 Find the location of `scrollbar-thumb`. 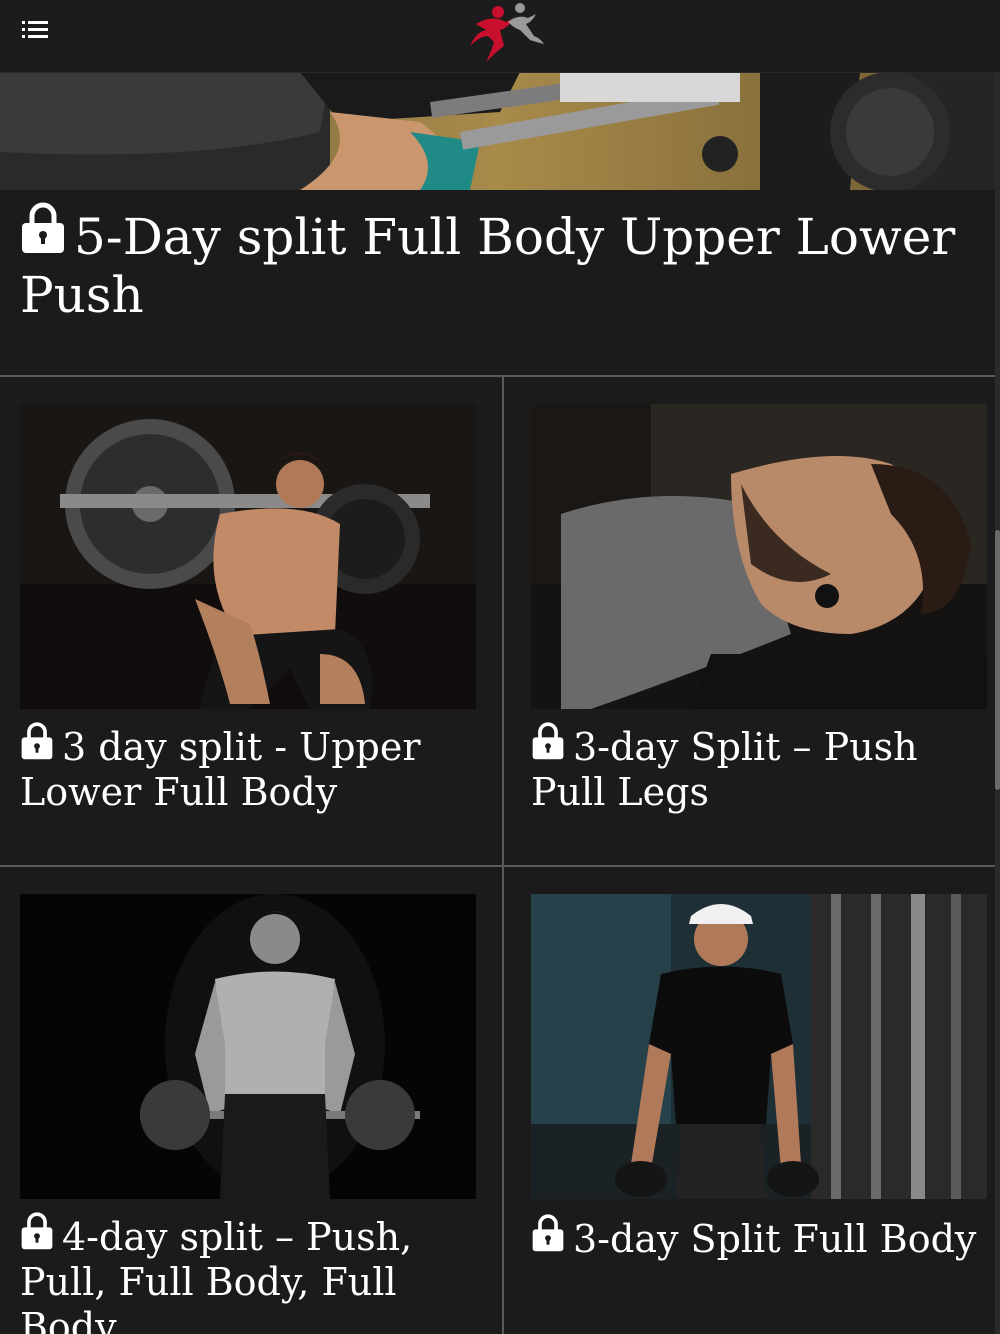

scrollbar-thumb is located at coordinates (997, 660).